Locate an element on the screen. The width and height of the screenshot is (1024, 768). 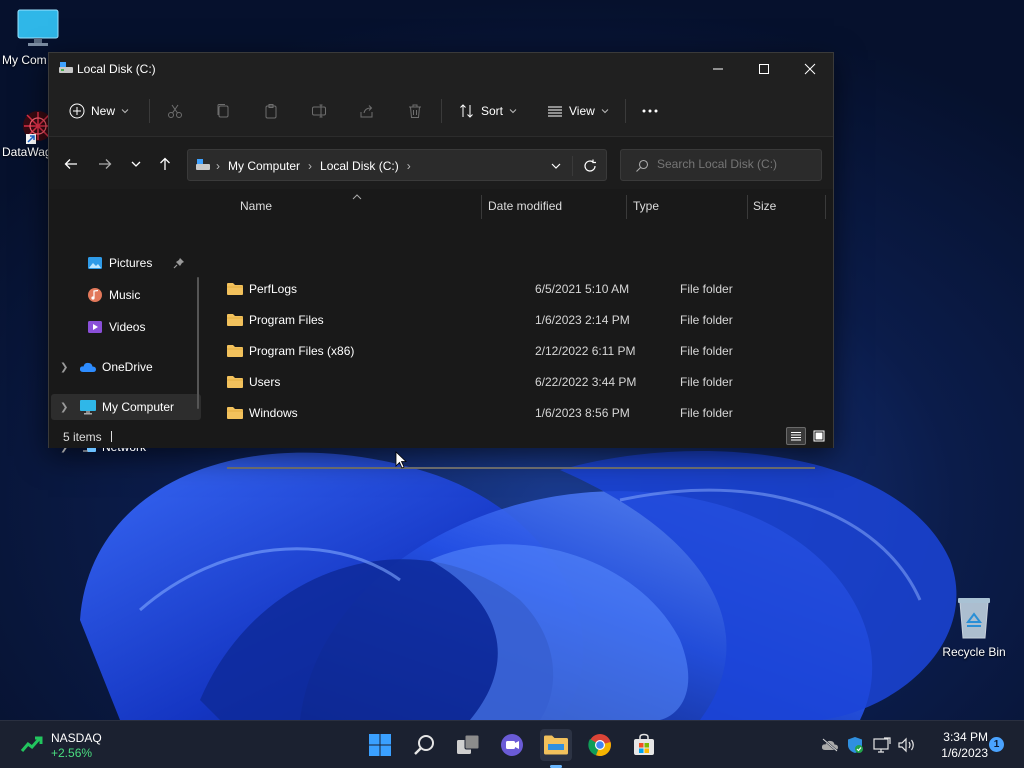
notification-badge: 1 is located at coordinates (996, 744).